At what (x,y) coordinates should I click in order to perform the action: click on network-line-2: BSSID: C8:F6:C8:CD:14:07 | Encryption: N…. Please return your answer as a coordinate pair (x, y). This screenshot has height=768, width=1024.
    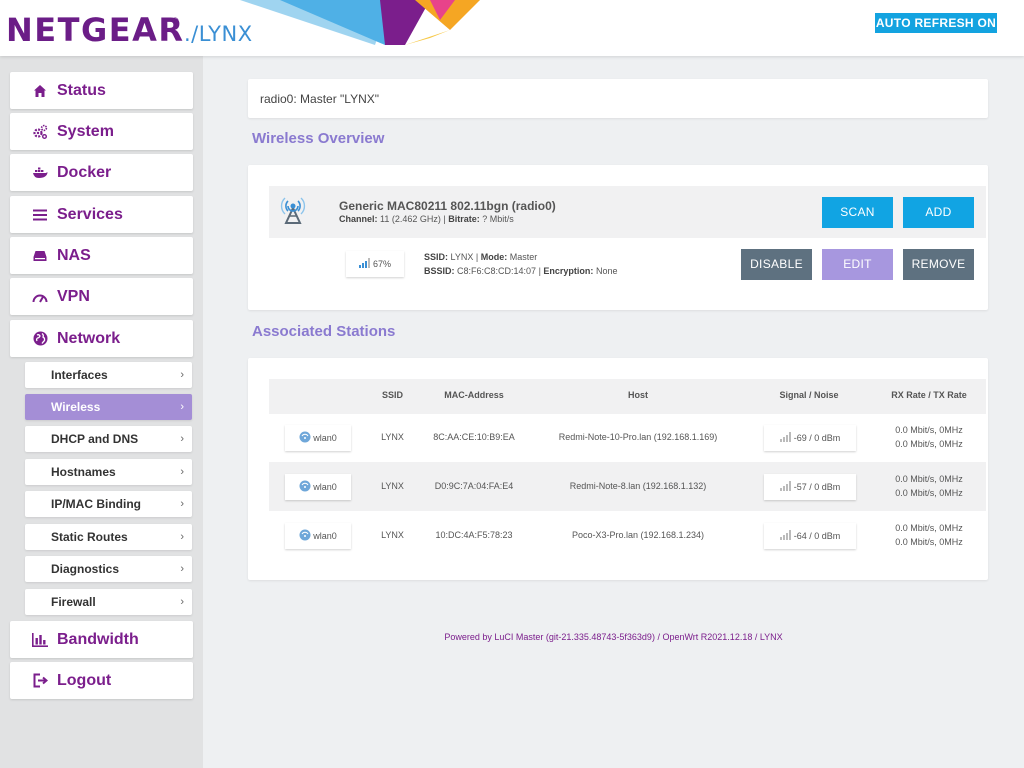
    Looking at the image, I should click on (521, 271).